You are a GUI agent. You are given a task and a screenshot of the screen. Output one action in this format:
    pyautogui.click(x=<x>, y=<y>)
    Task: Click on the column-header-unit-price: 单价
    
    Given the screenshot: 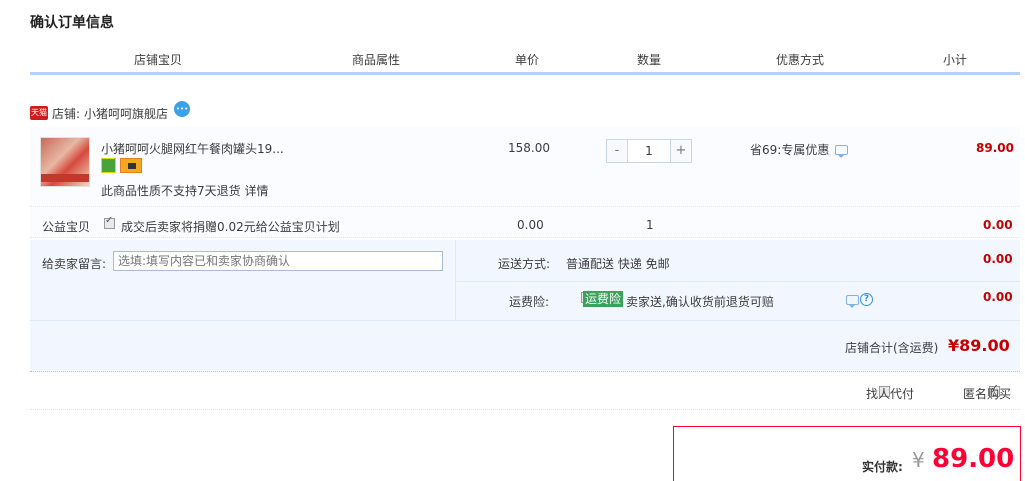 What is the action you would take?
    pyautogui.click(x=526, y=60)
    